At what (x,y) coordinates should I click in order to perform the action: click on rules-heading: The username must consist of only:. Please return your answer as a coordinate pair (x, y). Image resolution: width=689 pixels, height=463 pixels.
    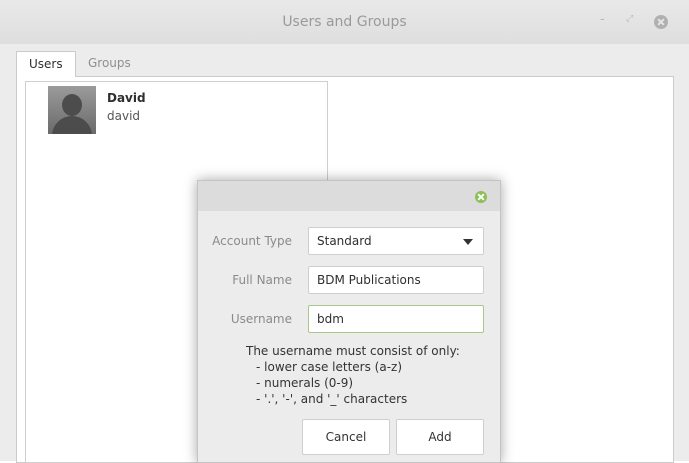
    Looking at the image, I should click on (353, 351).